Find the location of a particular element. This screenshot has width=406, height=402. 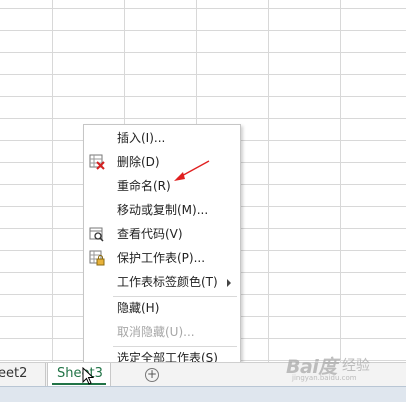

watermark: Bai度 经验 jingyan.baidu.com is located at coordinates (345, 367).